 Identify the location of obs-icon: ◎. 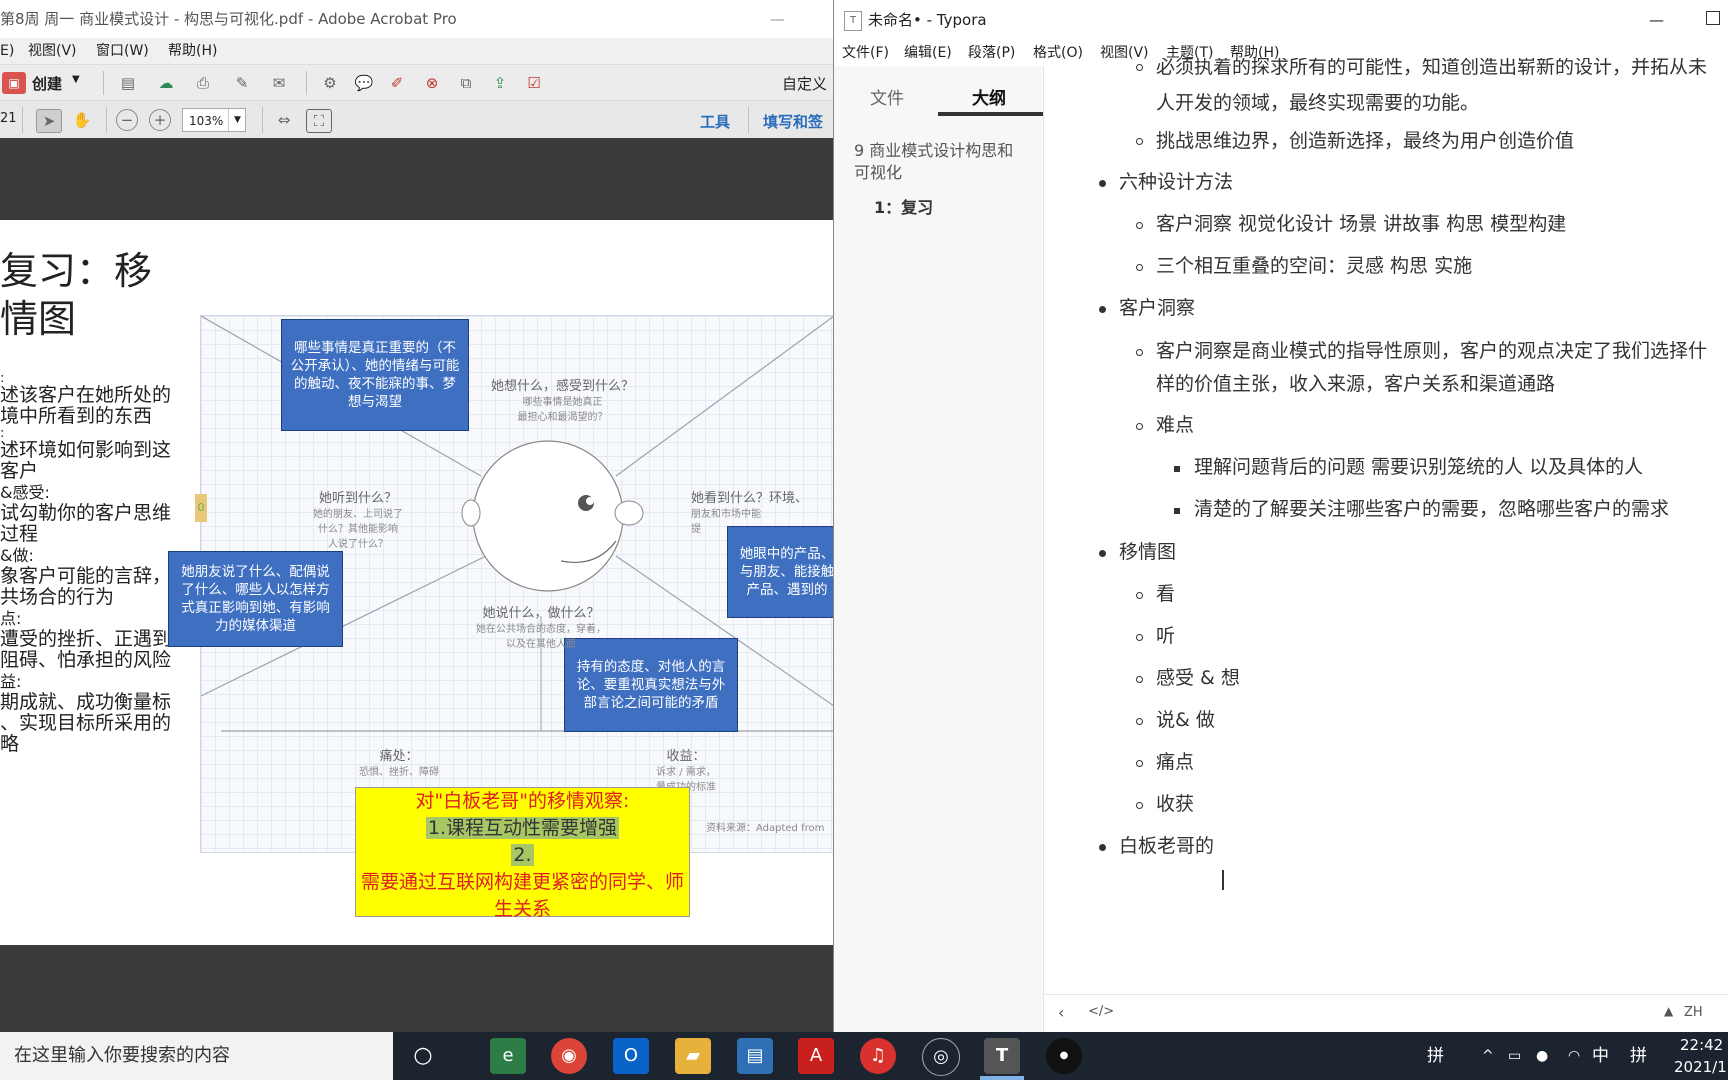
(941, 1057).